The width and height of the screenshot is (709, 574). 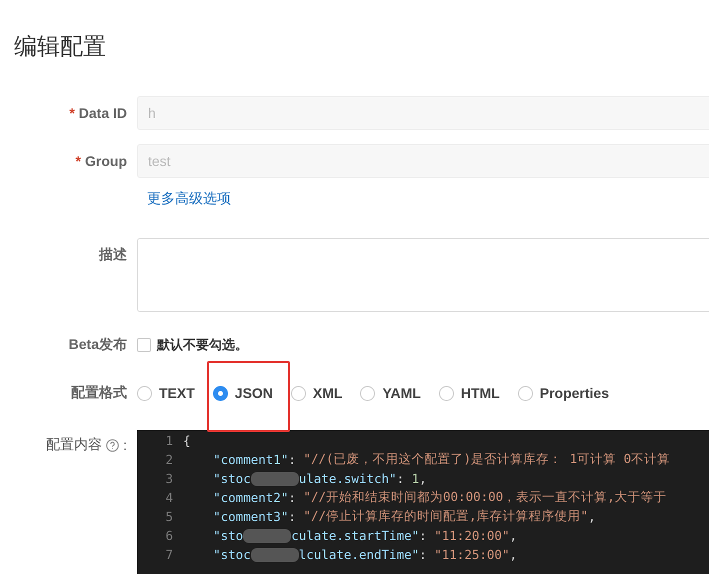 I want to click on field-label: Group, so click(x=106, y=161).